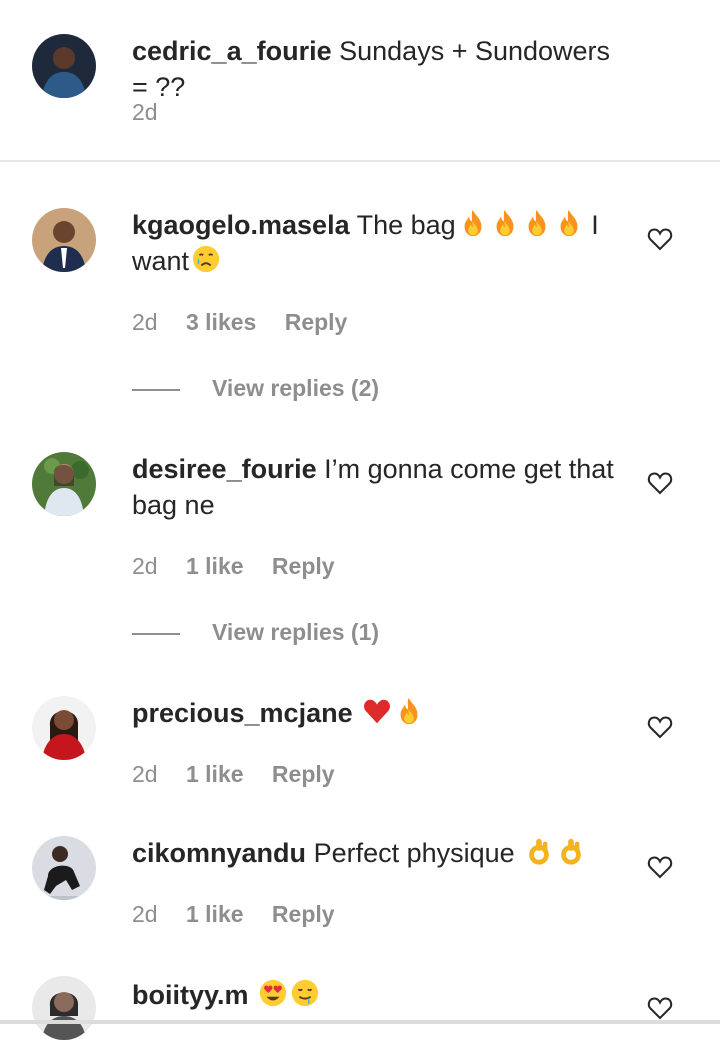 The width and height of the screenshot is (720, 1040). I want to click on comment-text: precious_mcjane, so click(382, 713).